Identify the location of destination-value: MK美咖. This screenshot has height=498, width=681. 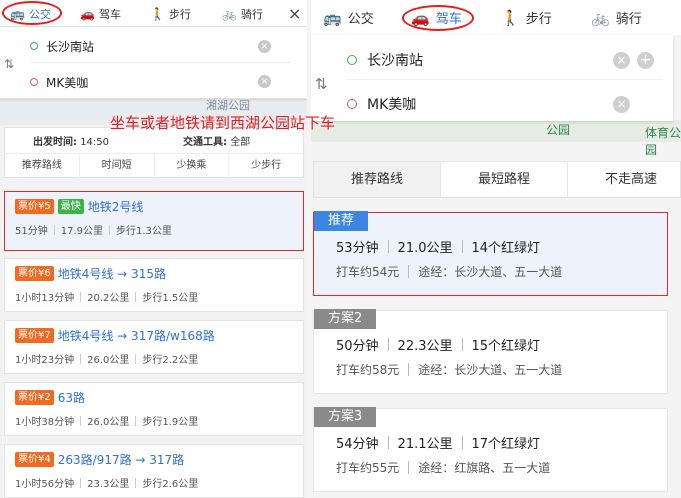
(67, 82).